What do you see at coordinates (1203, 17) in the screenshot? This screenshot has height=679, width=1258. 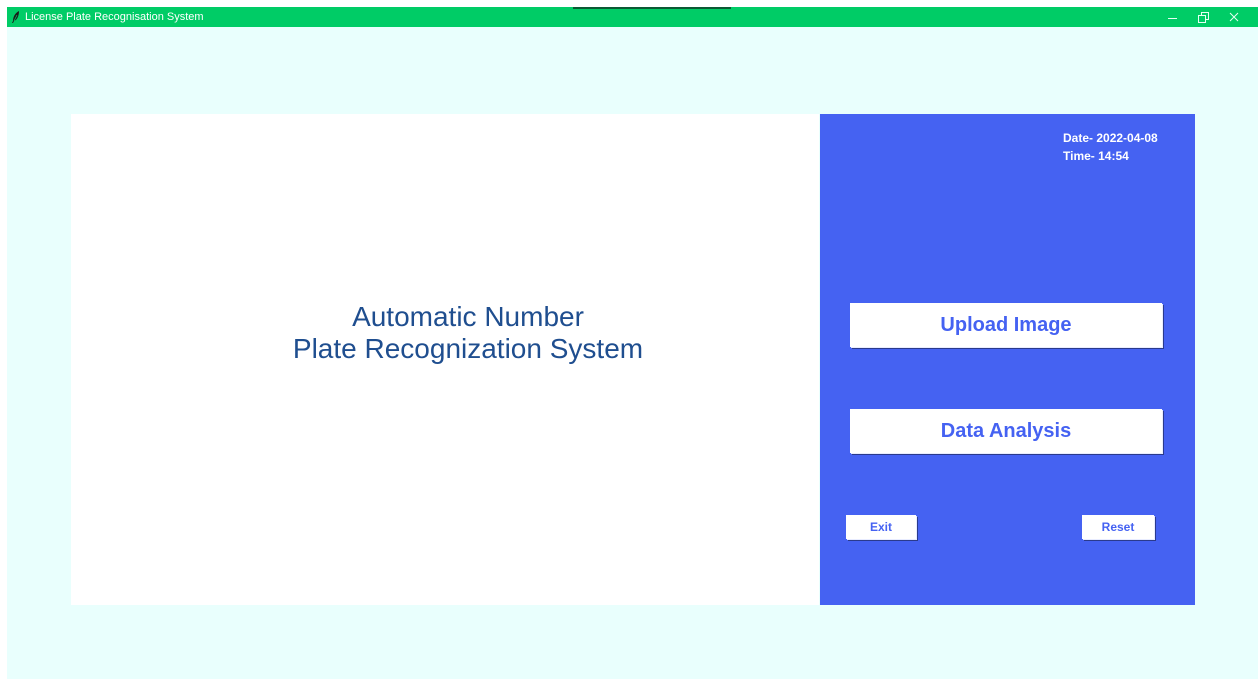 I see `restore-icon` at bounding box center [1203, 17].